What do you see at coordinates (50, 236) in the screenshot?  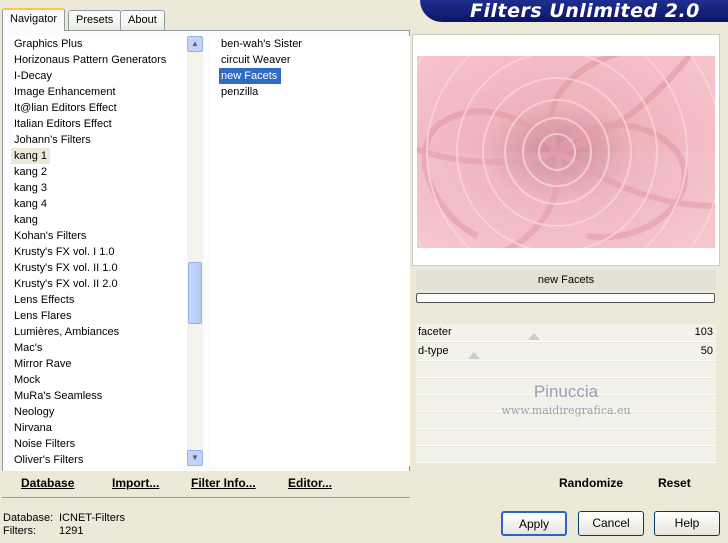 I see `category-item-label: Kohan's Filters` at bounding box center [50, 236].